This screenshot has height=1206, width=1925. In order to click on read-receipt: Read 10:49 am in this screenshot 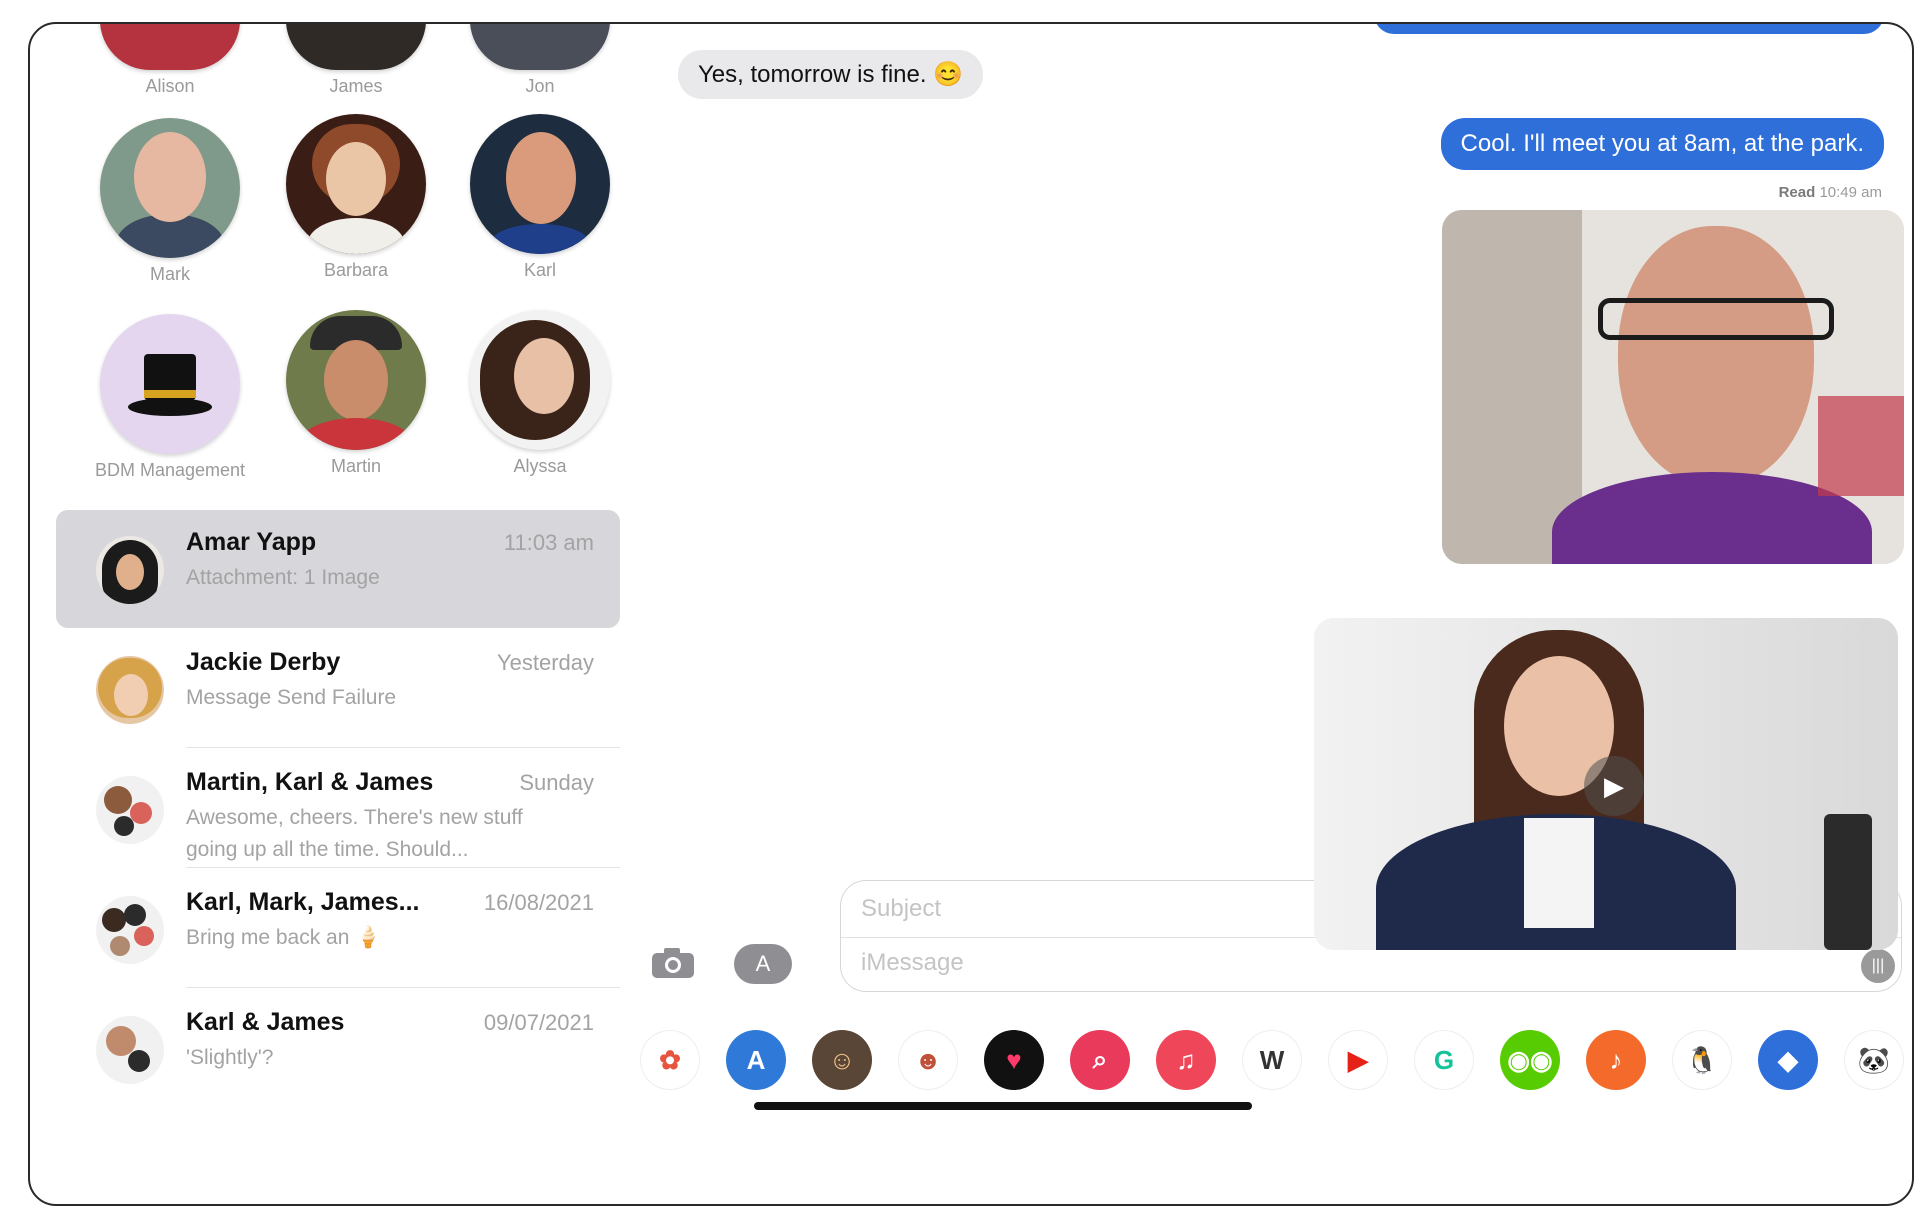, I will do `click(1830, 192)`.